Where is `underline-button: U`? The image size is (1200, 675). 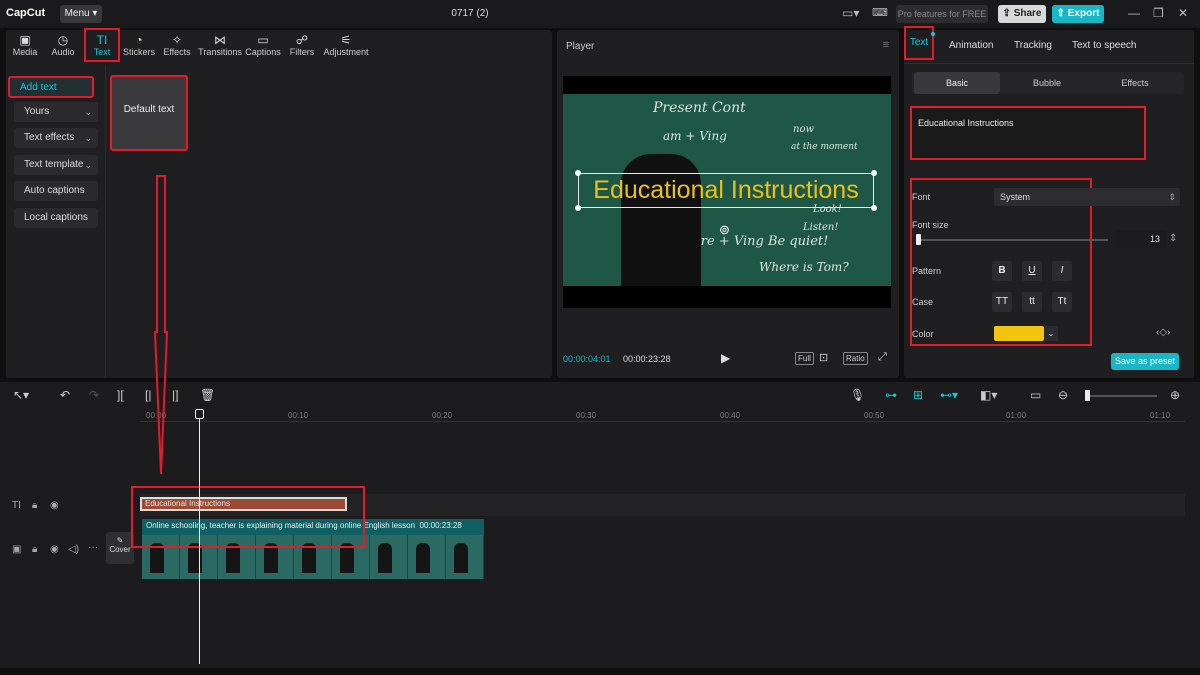
underline-button: U is located at coordinates (1032, 271).